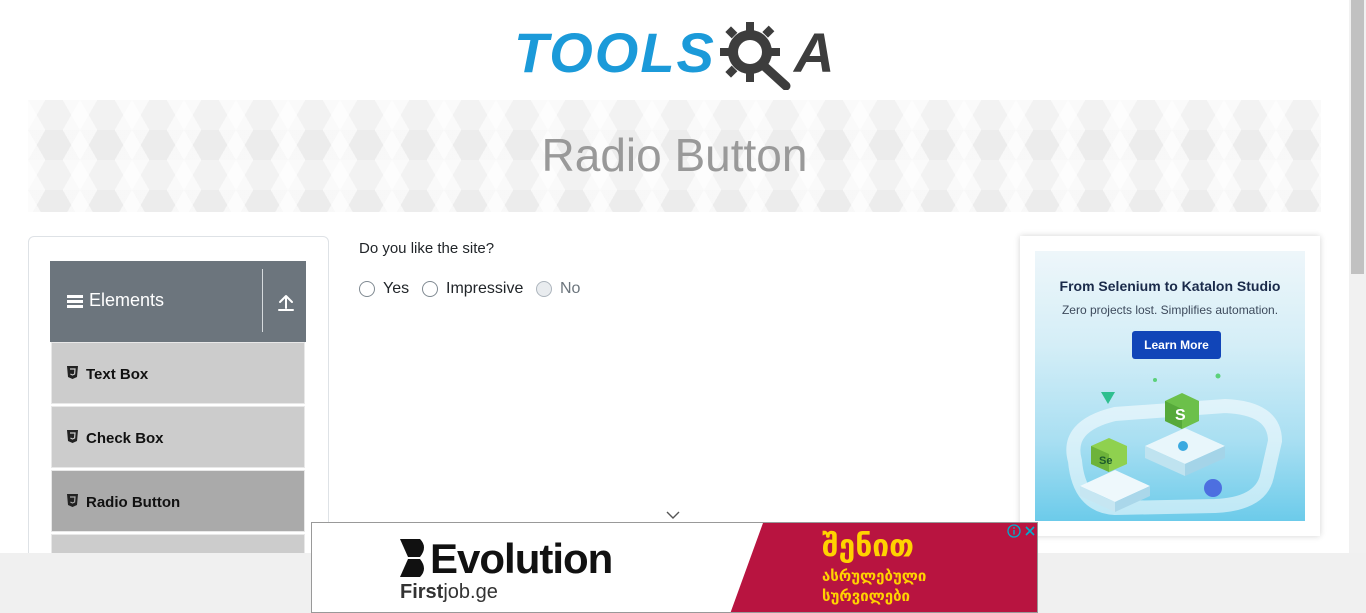 The width and height of the screenshot is (1366, 613). Describe the element at coordinates (1014, 531) in the screenshot. I see `info-icon` at that location.